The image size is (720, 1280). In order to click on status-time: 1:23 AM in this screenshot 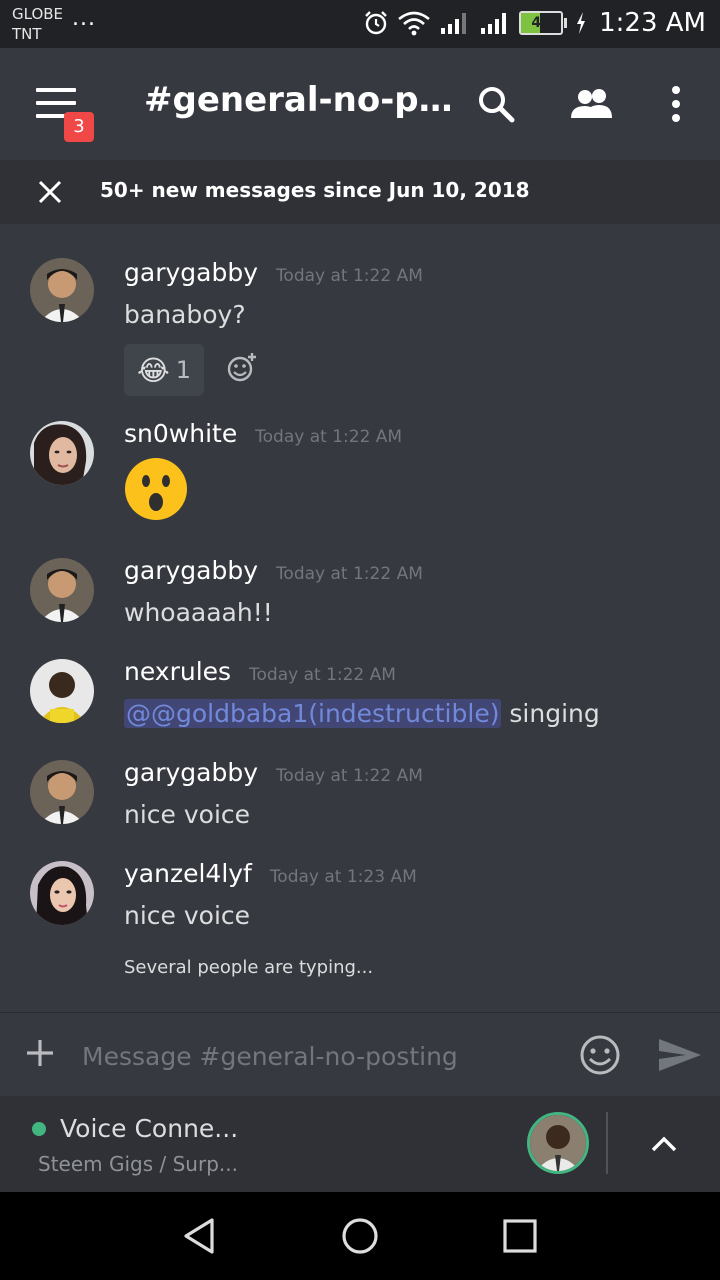, I will do `click(652, 23)`.